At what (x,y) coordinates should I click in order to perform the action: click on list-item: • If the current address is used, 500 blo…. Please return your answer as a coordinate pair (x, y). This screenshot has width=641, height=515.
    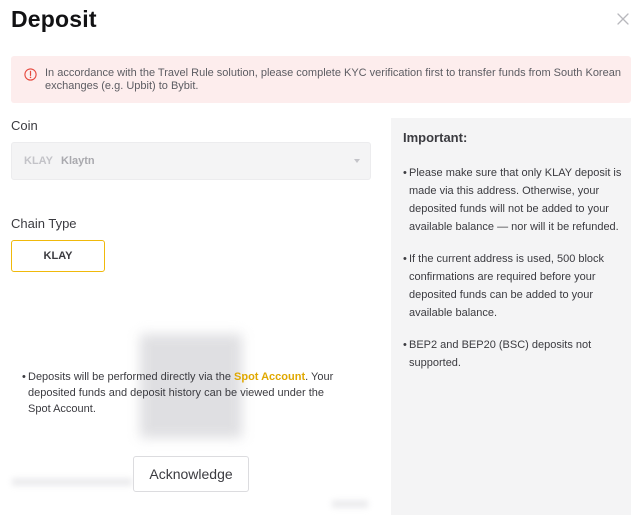
    Looking at the image, I should click on (514, 286).